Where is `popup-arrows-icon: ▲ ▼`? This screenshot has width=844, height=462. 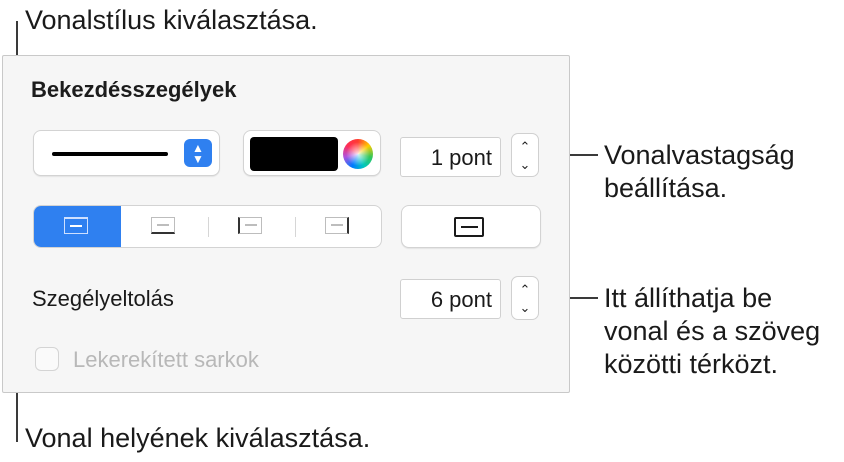 popup-arrows-icon: ▲ ▼ is located at coordinates (198, 153).